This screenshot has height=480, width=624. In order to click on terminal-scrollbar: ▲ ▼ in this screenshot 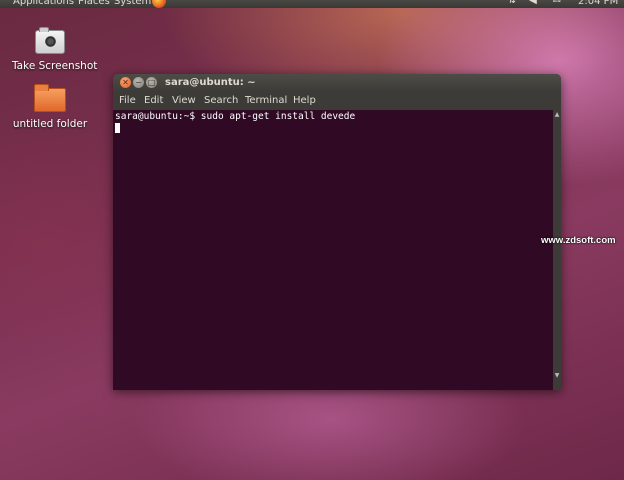, I will do `click(557, 250)`.